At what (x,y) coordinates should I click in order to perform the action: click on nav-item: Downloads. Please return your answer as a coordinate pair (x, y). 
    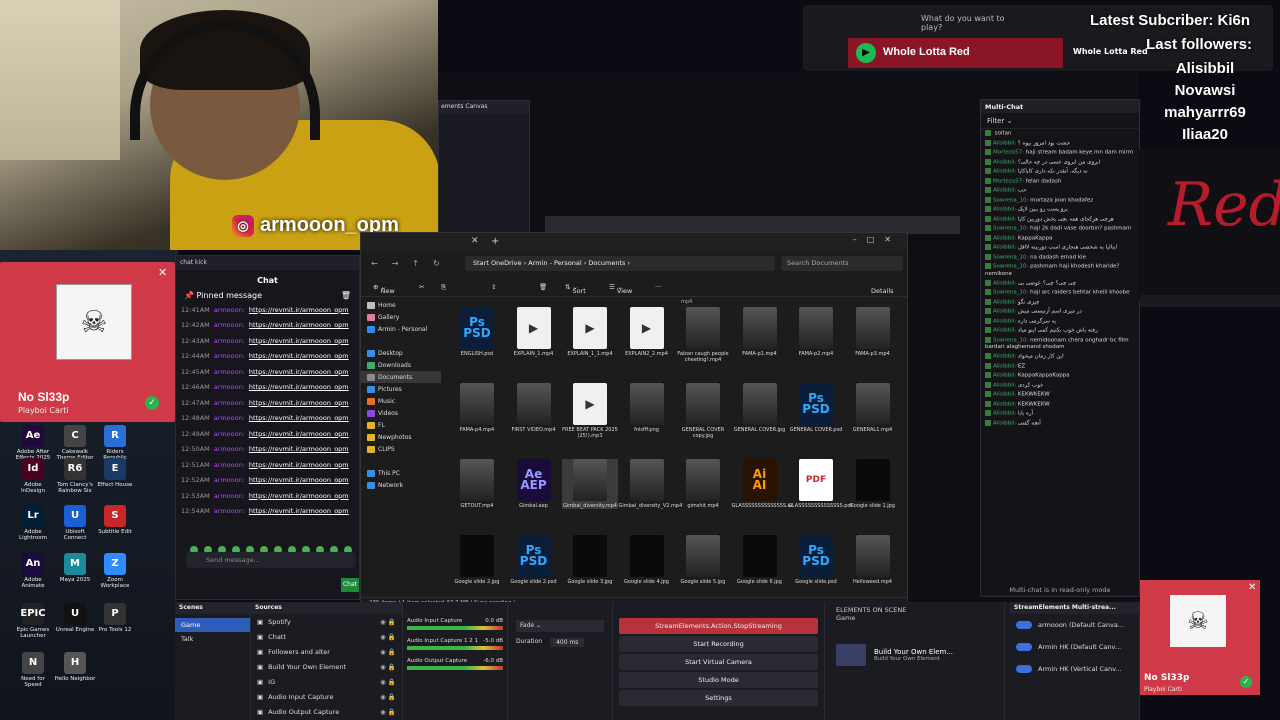
    Looking at the image, I should click on (401, 365).